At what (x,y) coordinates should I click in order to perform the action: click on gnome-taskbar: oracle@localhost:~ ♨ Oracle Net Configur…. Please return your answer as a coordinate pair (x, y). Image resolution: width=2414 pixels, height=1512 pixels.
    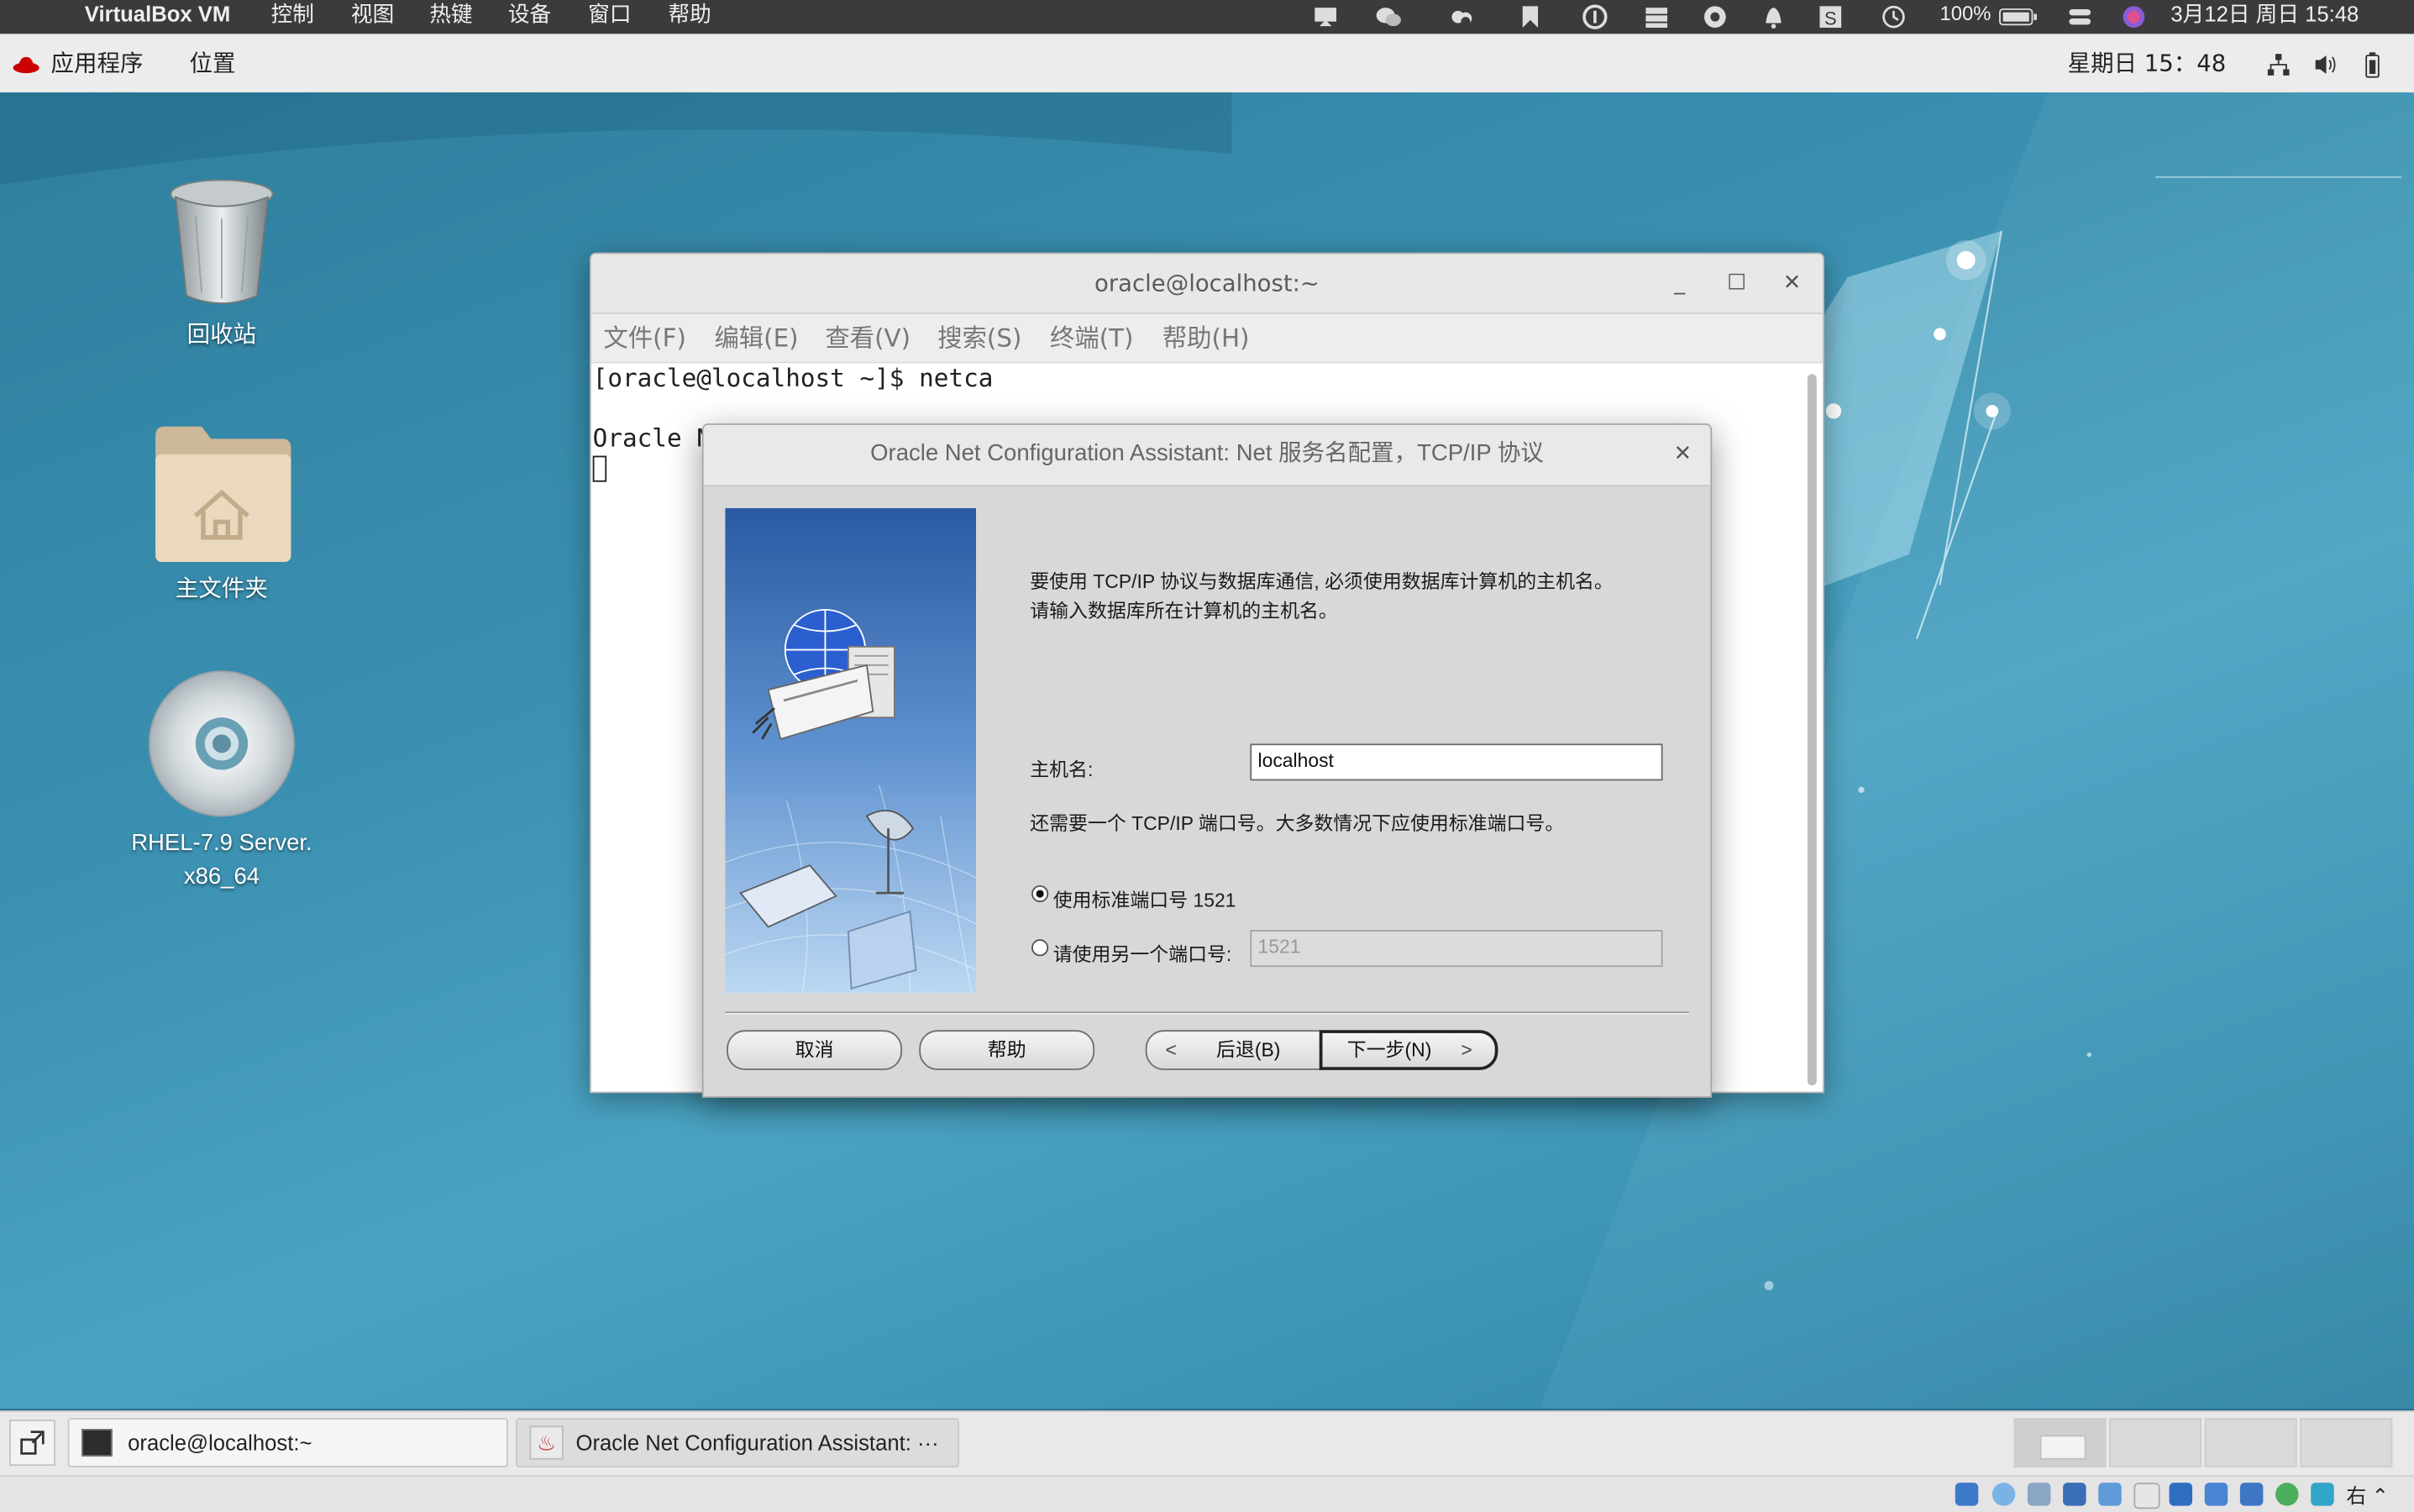
    Looking at the image, I should click on (1207, 1443).